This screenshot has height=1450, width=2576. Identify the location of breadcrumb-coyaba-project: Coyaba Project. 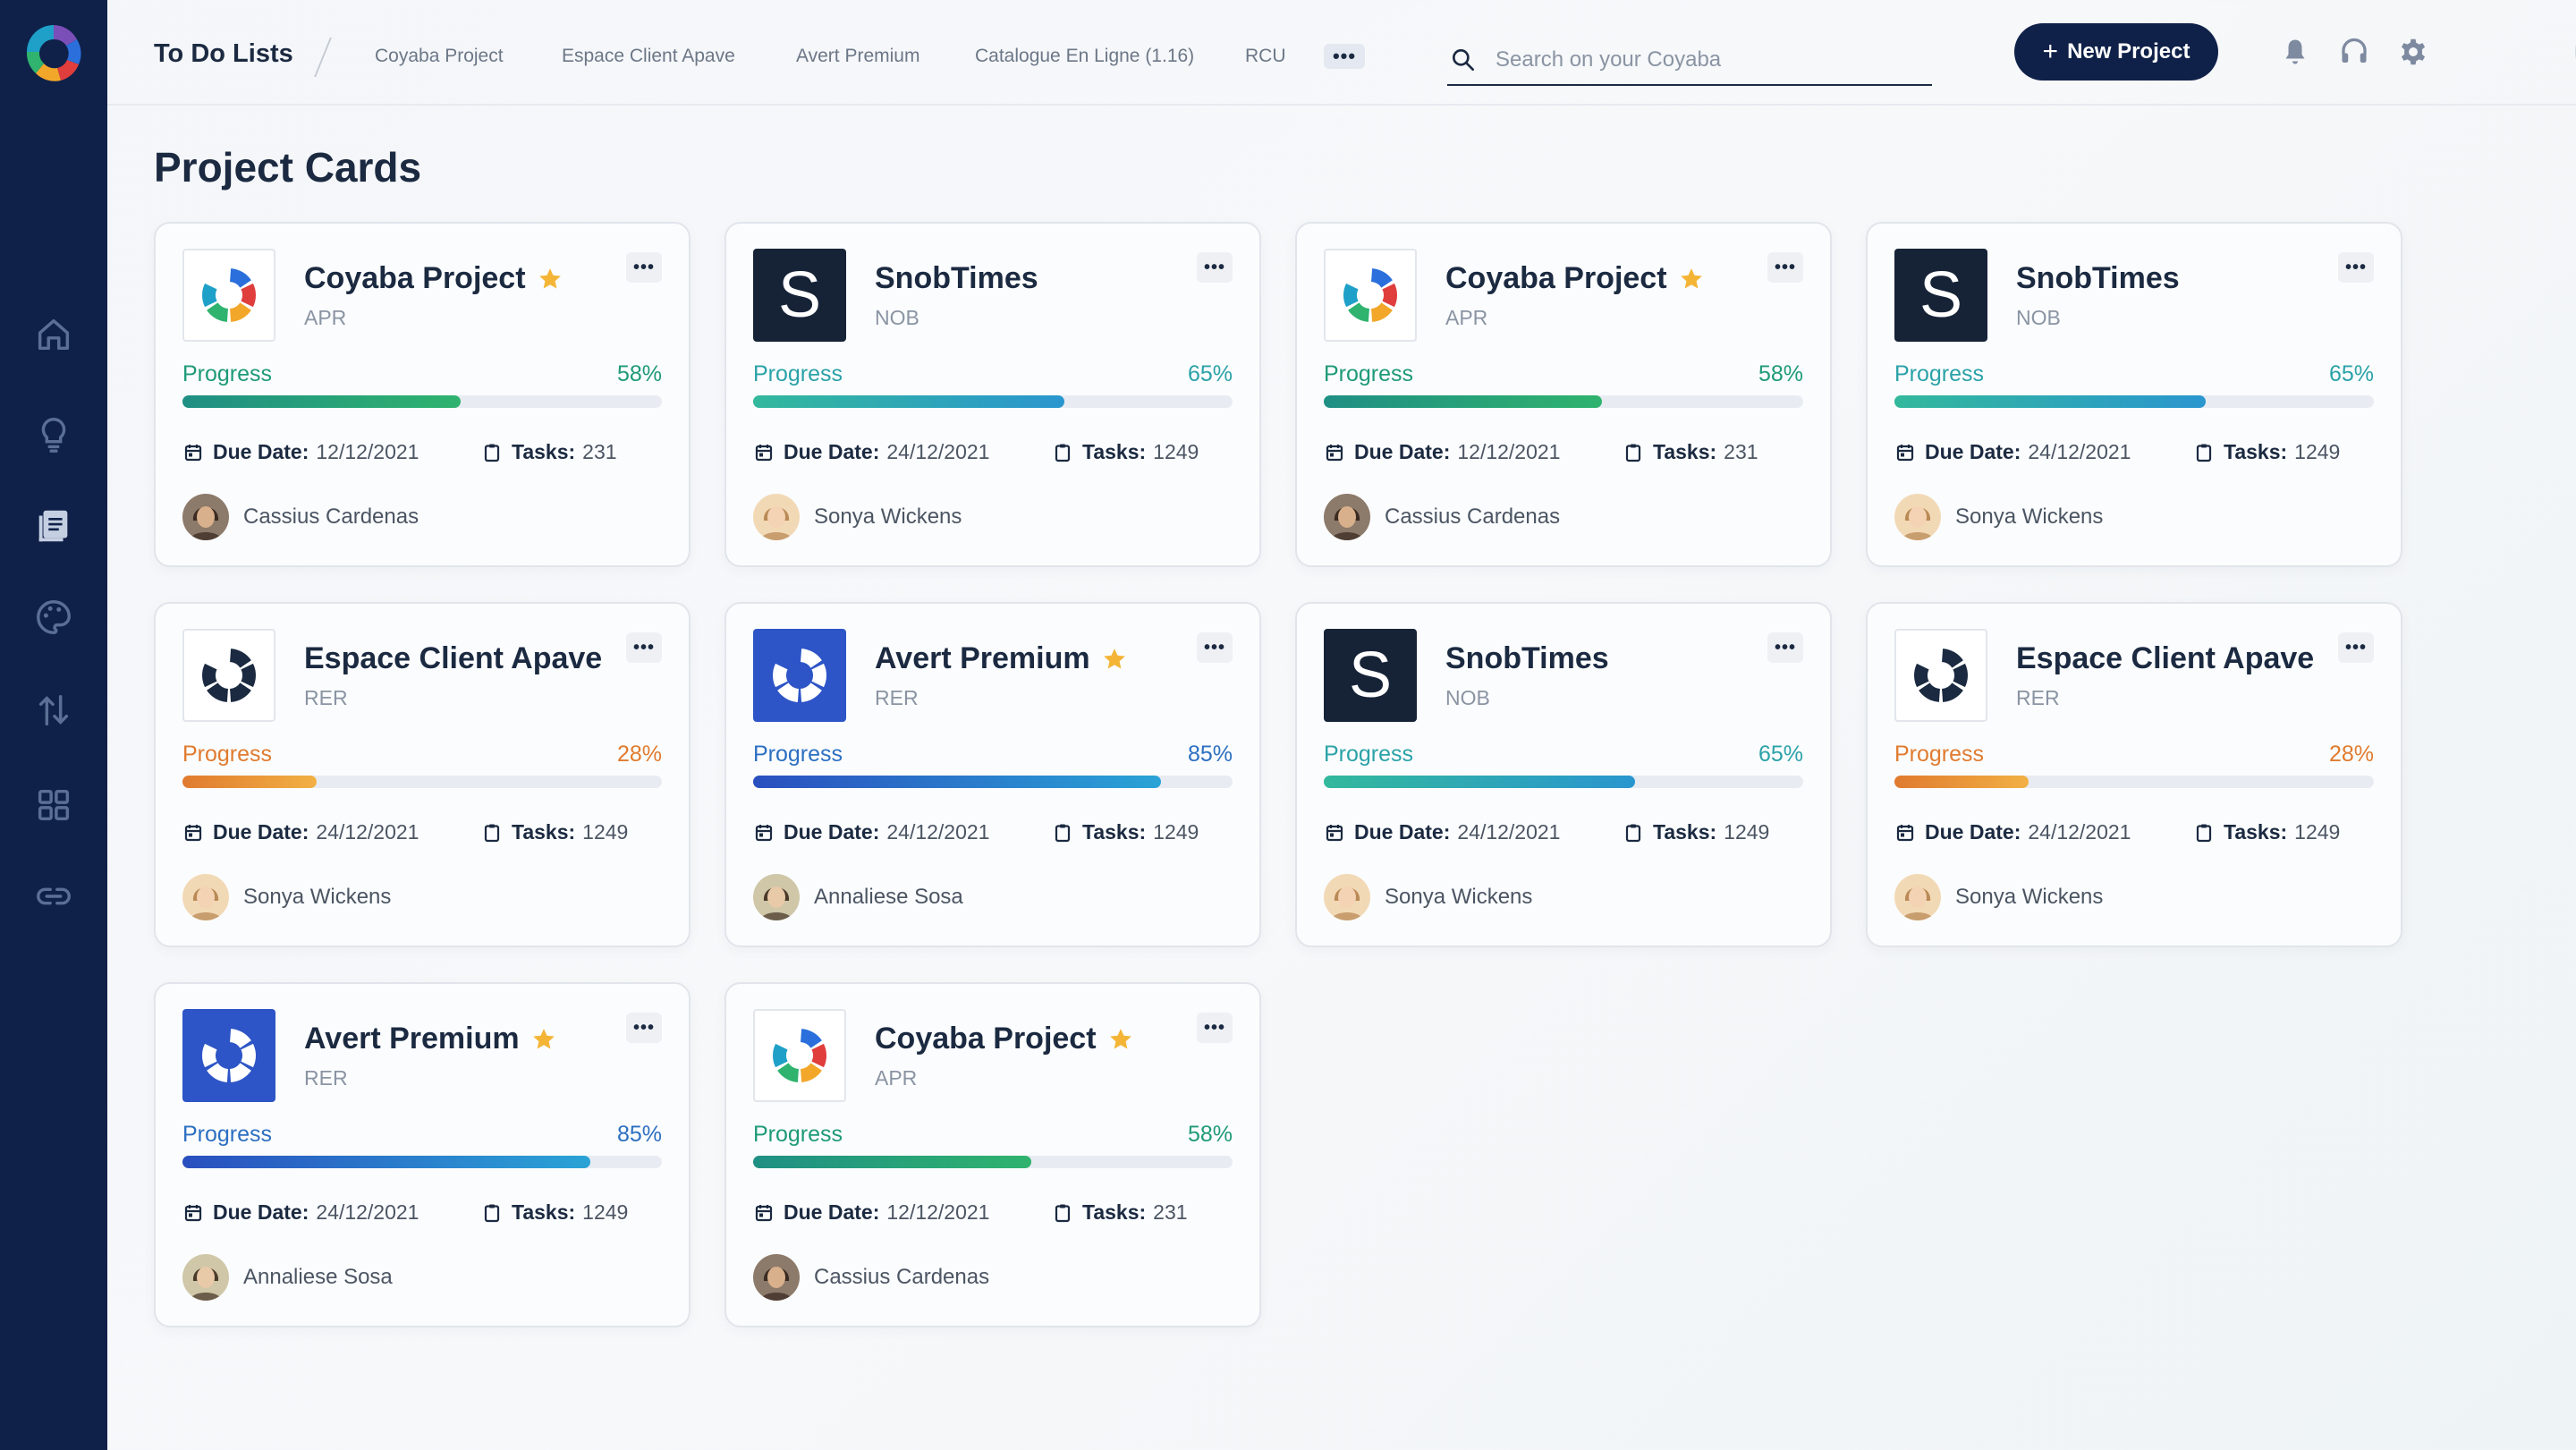
(439, 56).